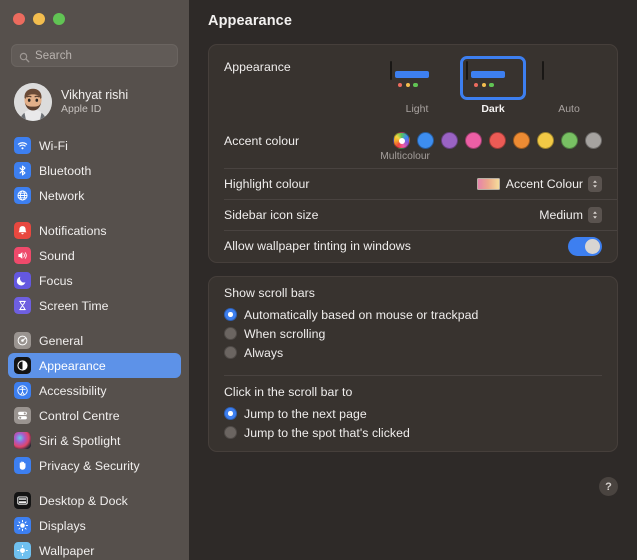 The width and height of the screenshot is (637, 560). I want to click on sidebar-item-network: Network, so click(94, 195).